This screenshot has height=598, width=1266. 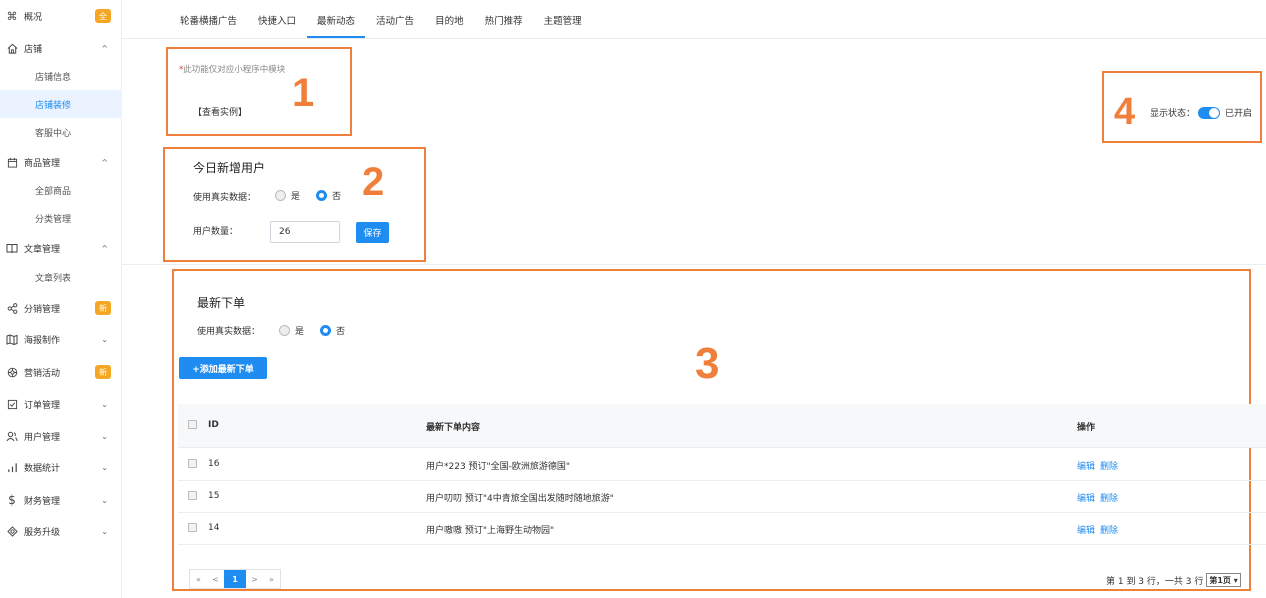 I want to click on map-icon, so click(x=12, y=339).